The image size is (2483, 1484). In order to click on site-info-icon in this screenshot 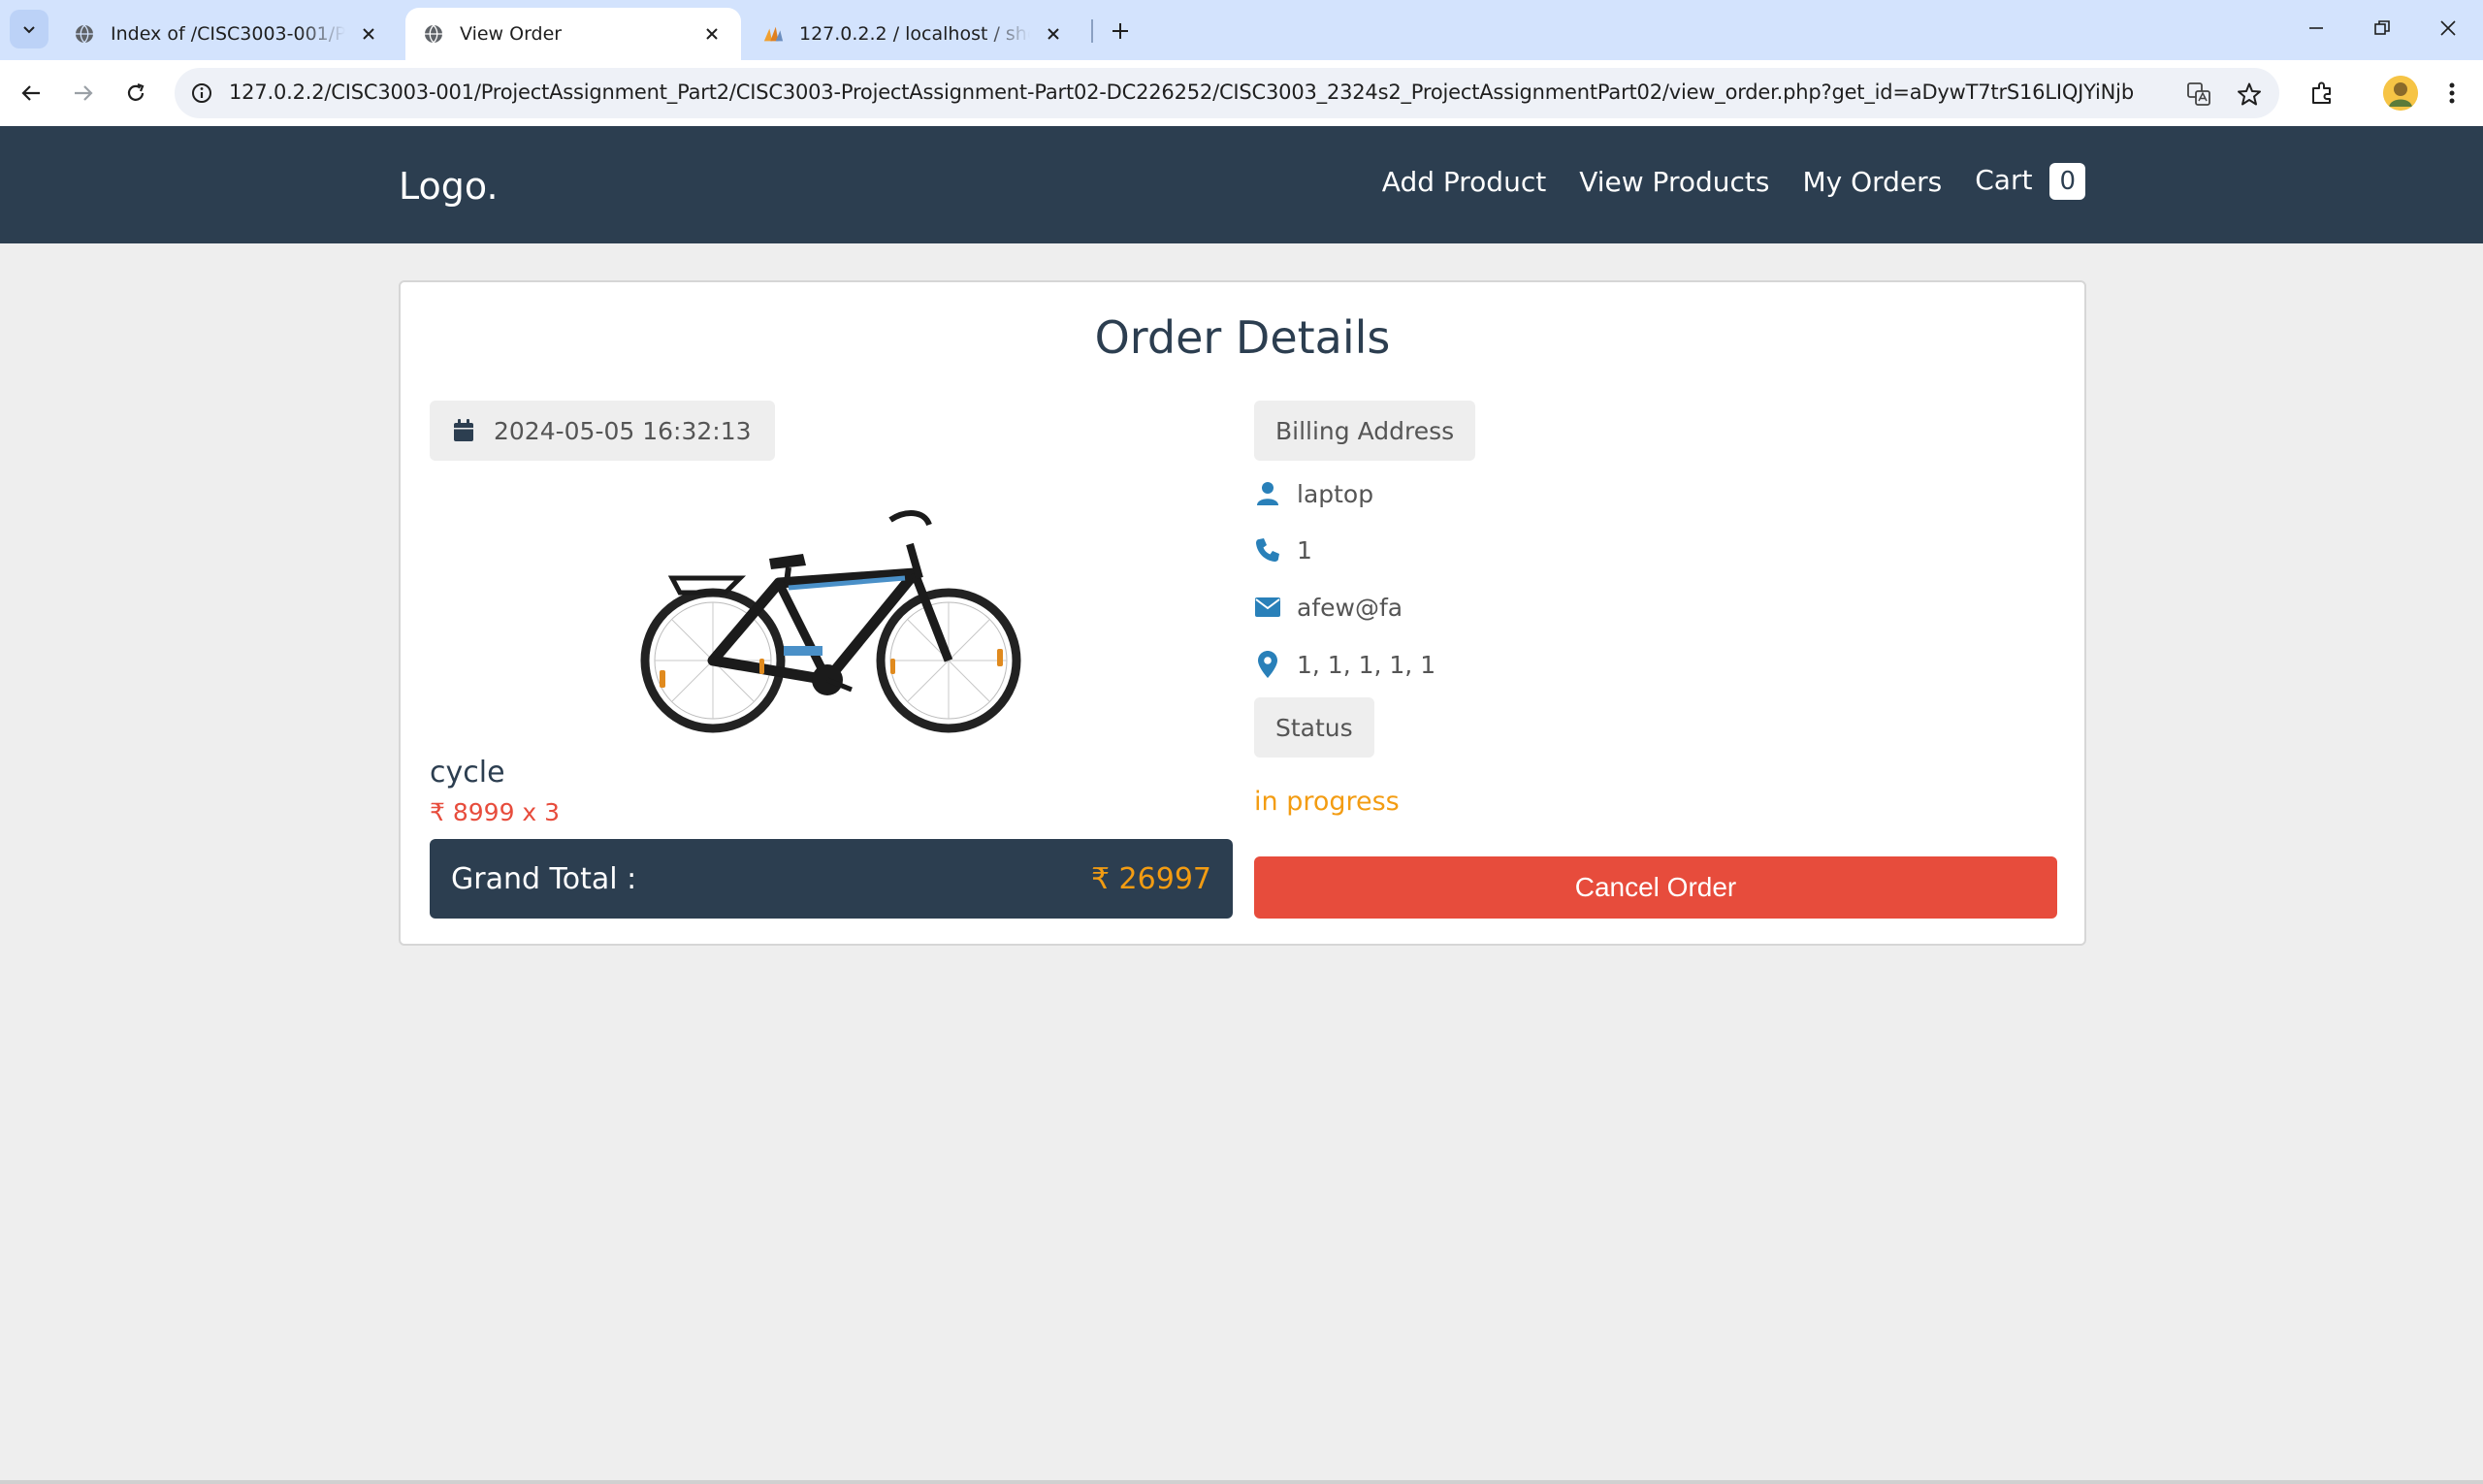, I will do `click(202, 93)`.